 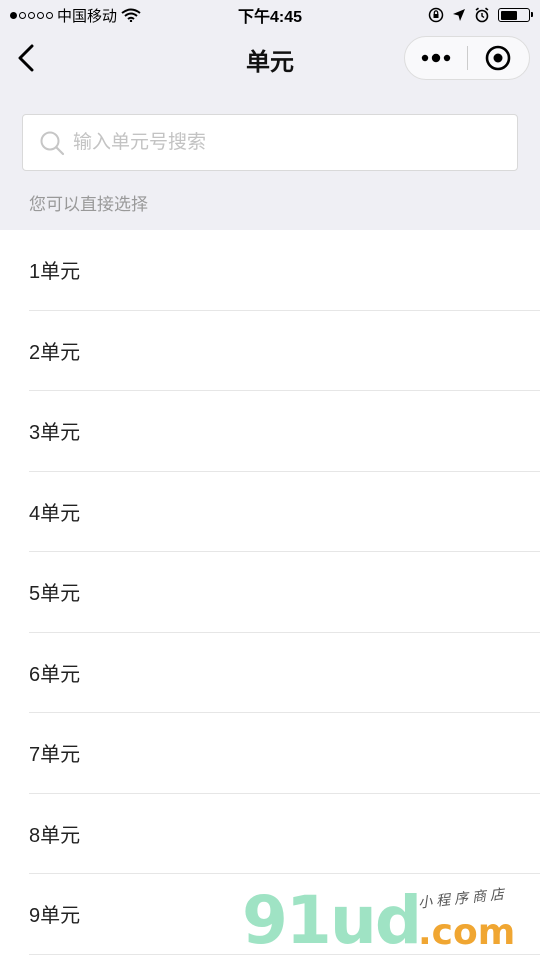 I want to click on selection-hint: 您可以直接选择, so click(x=88, y=204).